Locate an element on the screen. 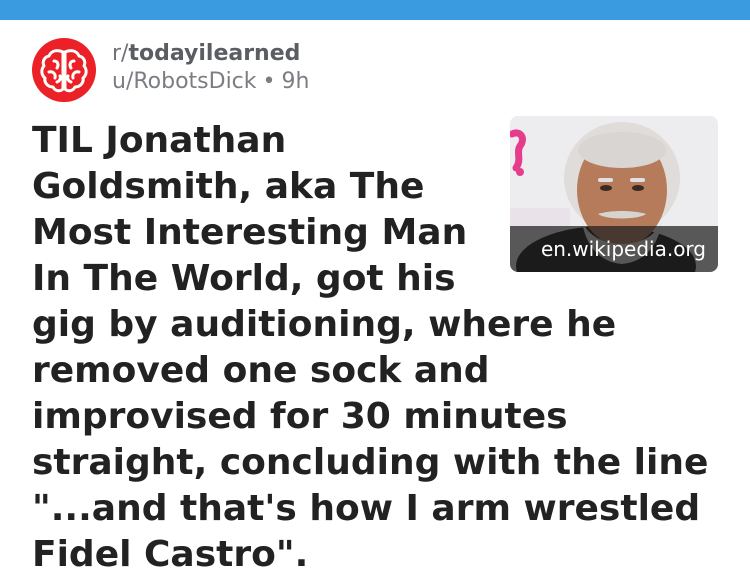  link-domain: en.wikipedia.org is located at coordinates (614, 249).